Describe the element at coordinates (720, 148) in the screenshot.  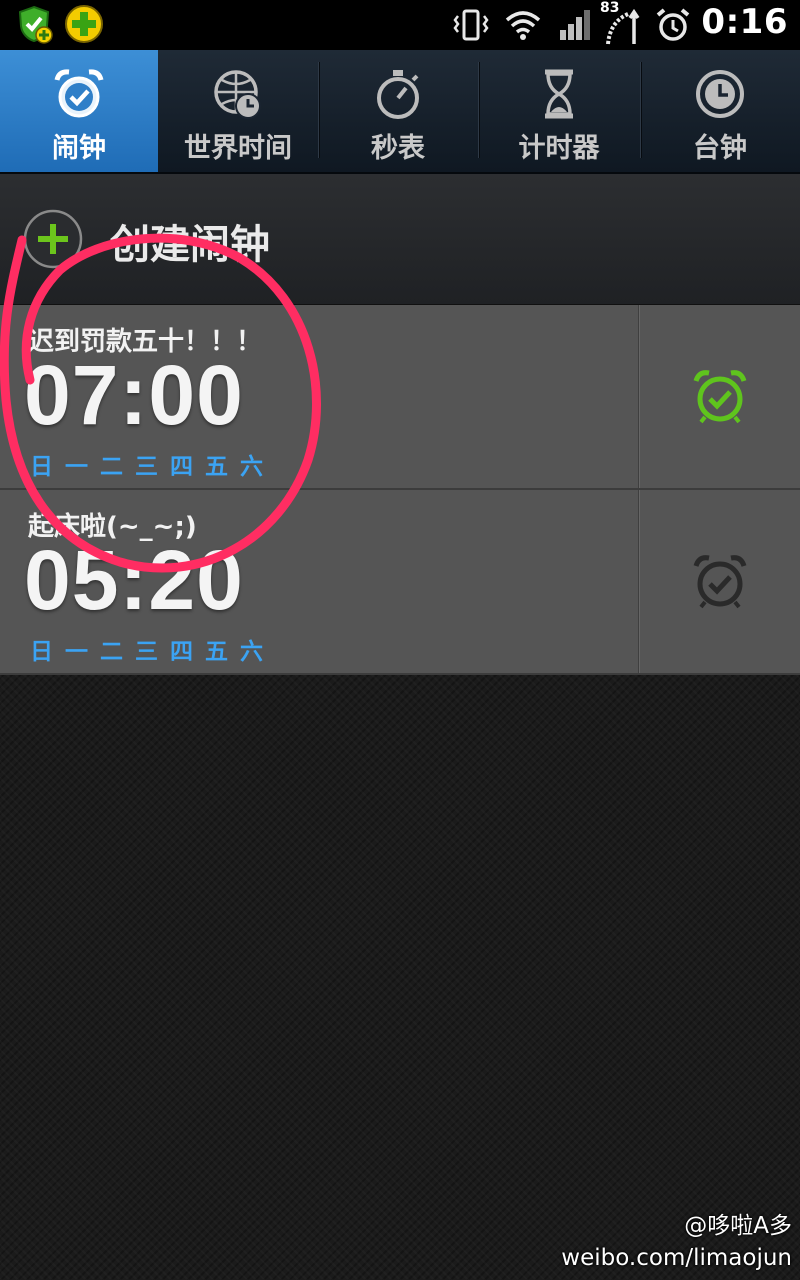
I see `tab-label: 台钟` at that location.